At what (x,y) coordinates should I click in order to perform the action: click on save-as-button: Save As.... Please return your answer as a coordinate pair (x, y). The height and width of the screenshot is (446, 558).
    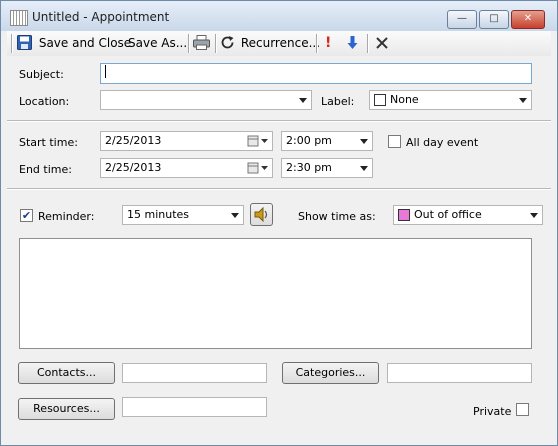
    Looking at the image, I should click on (157, 43).